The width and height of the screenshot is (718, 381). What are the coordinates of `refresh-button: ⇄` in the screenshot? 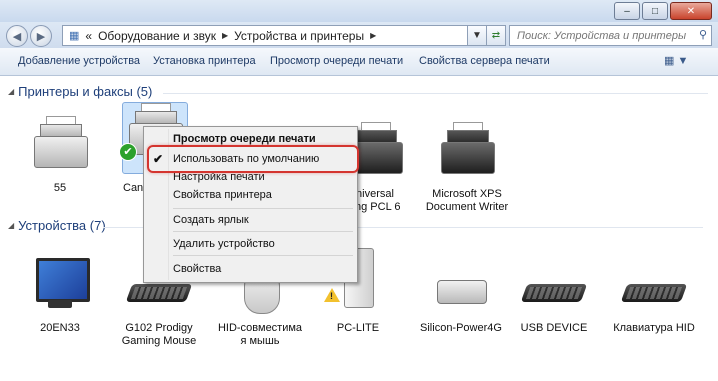 It's located at (496, 35).